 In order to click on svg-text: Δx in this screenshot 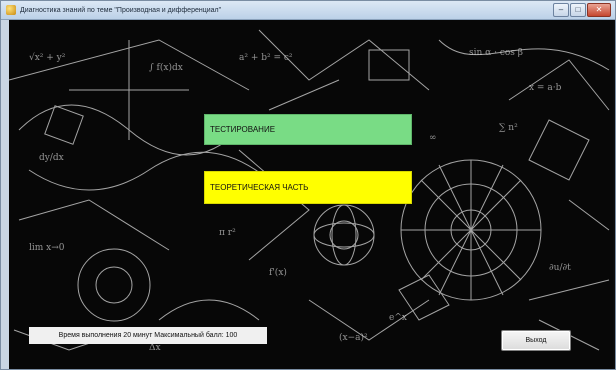, I will do `click(155, 348)`.